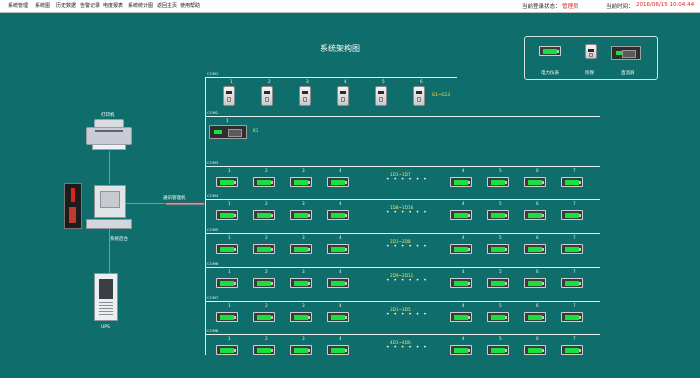 Image resolution: width=700 pixels, height=378 pixels. I want to click on device-number: 5, so click(500, 203).